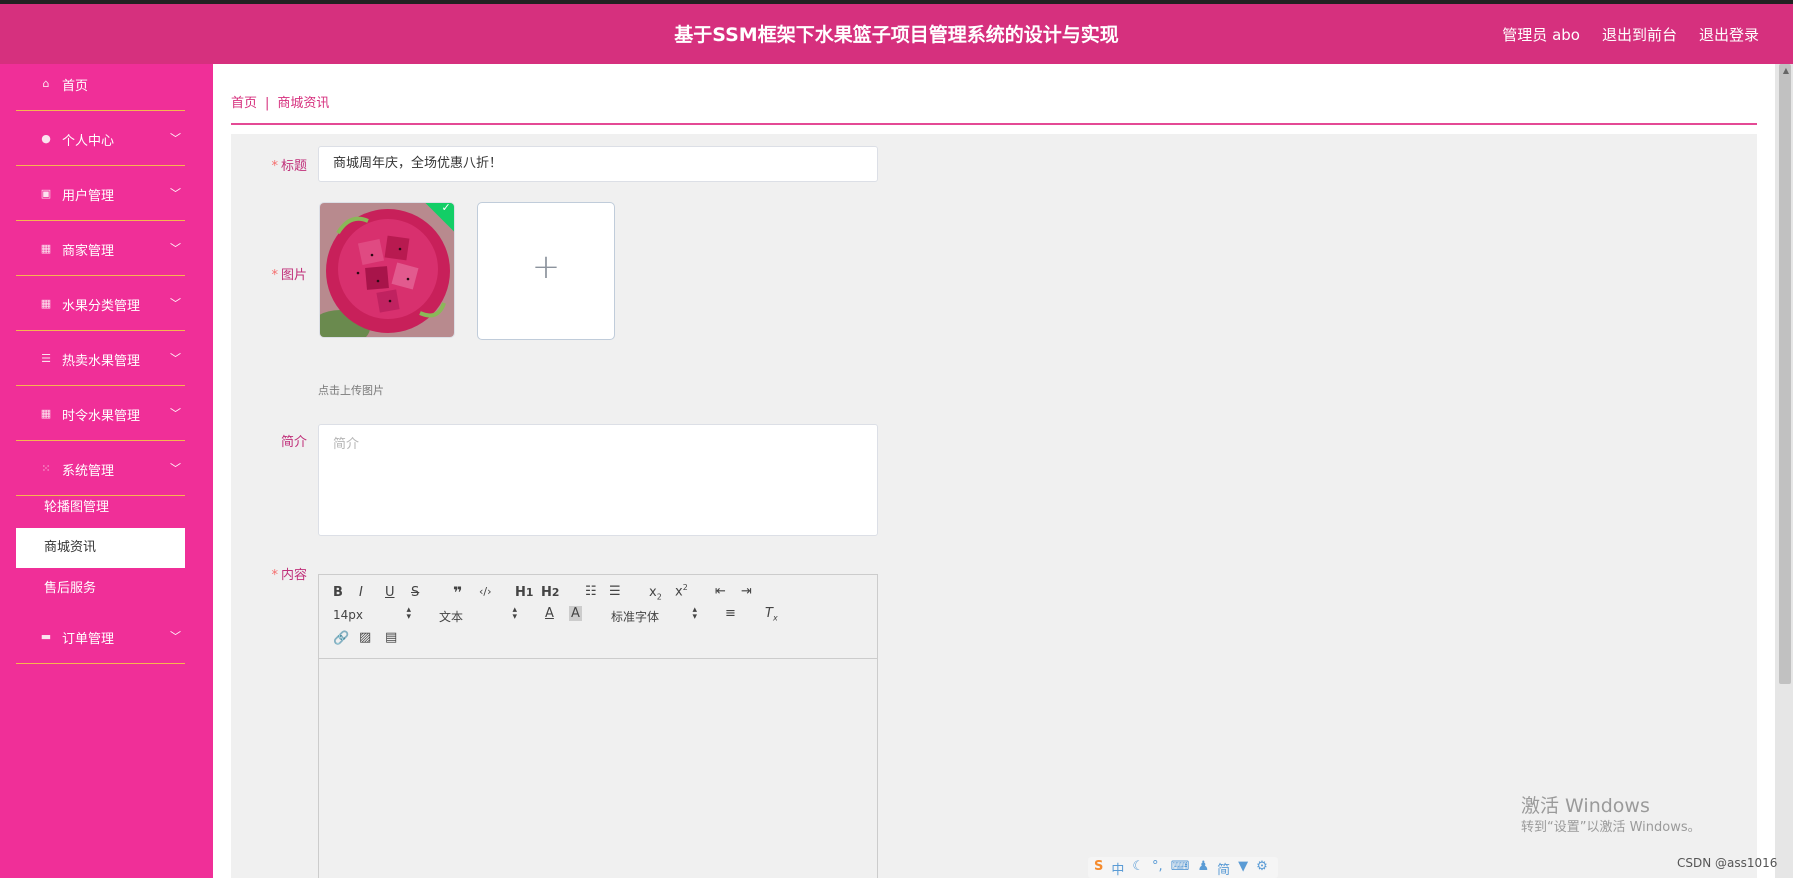 The image size is (1793, 878). What do you see at coordinates (46, 468) in the screenshot?
I see `apps-icon: ⁙` at bounding box center [46, 468].